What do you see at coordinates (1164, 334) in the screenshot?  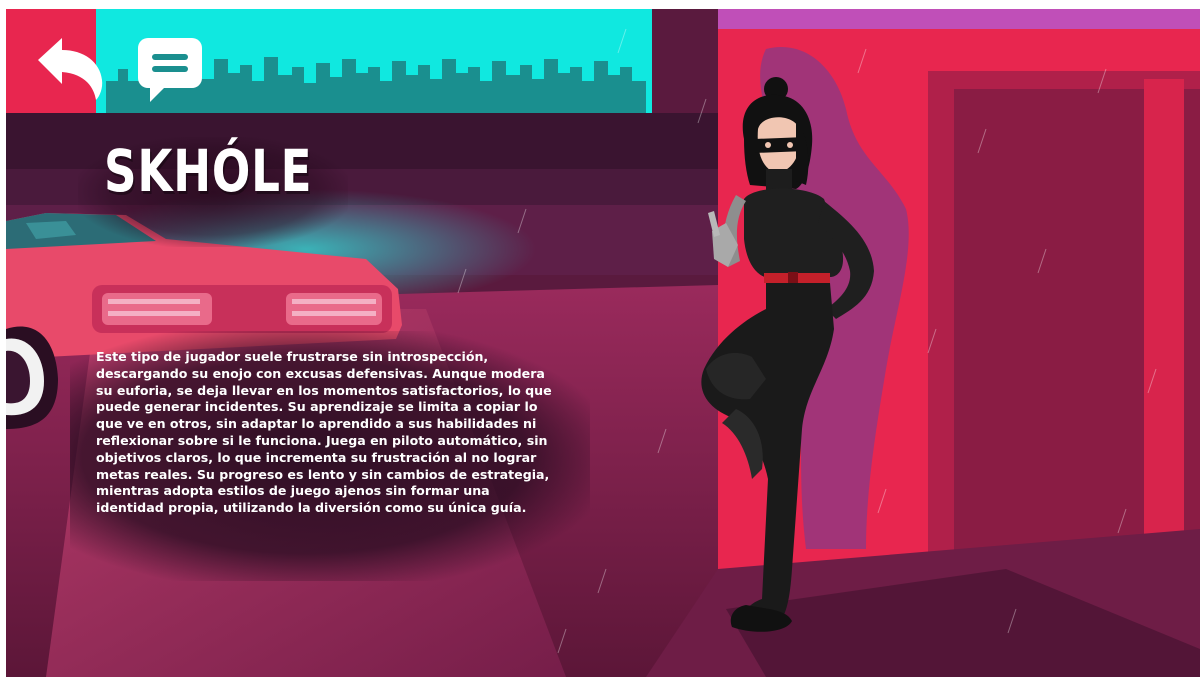 I see `door-pillar` at bounding box center [1164, 334].